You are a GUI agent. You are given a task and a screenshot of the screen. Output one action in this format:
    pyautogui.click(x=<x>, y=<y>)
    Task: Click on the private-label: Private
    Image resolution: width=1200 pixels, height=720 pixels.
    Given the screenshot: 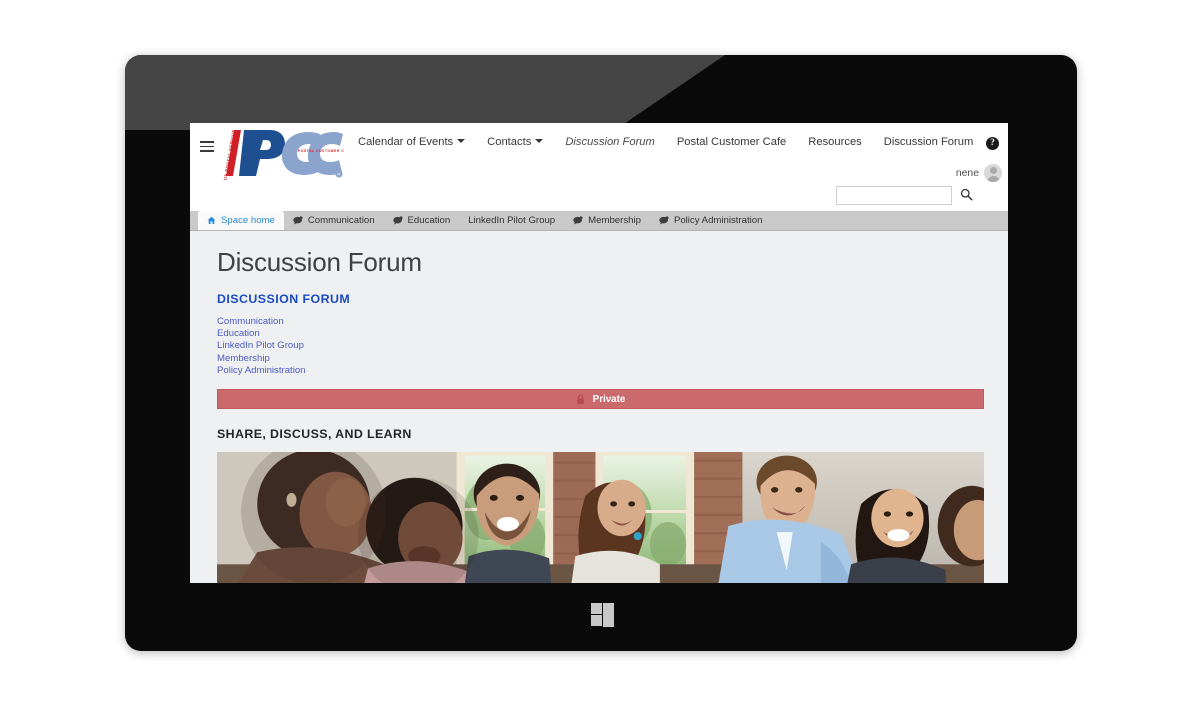 What is the action you would take?
    pyautogui.click(x=609, y=399)
    